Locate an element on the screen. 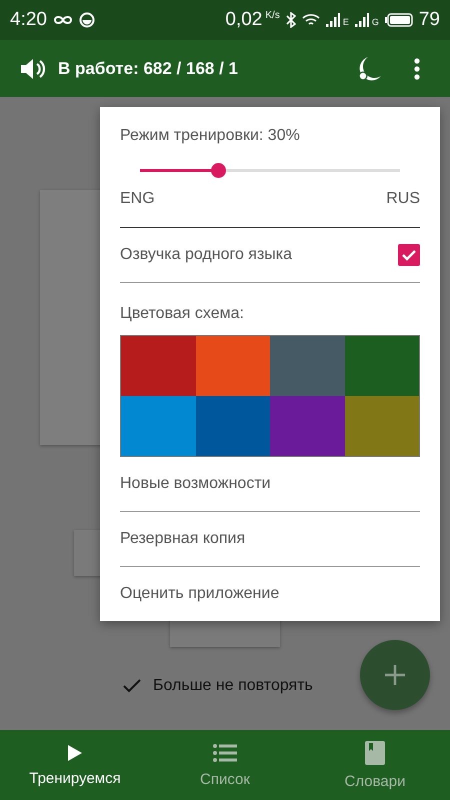 The height and width of the screenshot is (800, 450). nav-tab: Словари is located at coordinates (375, 765).